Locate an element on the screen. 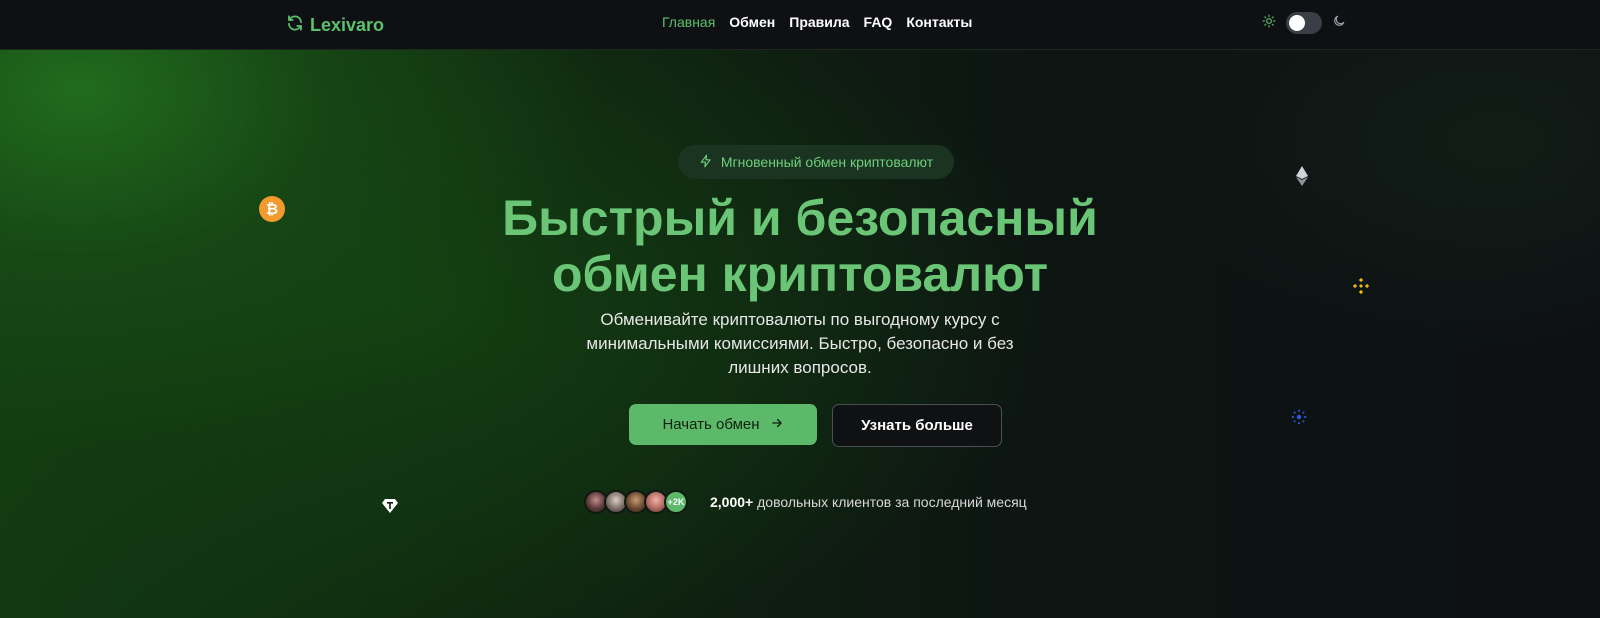  cardano-icon is located at coordinates (1299, 417).